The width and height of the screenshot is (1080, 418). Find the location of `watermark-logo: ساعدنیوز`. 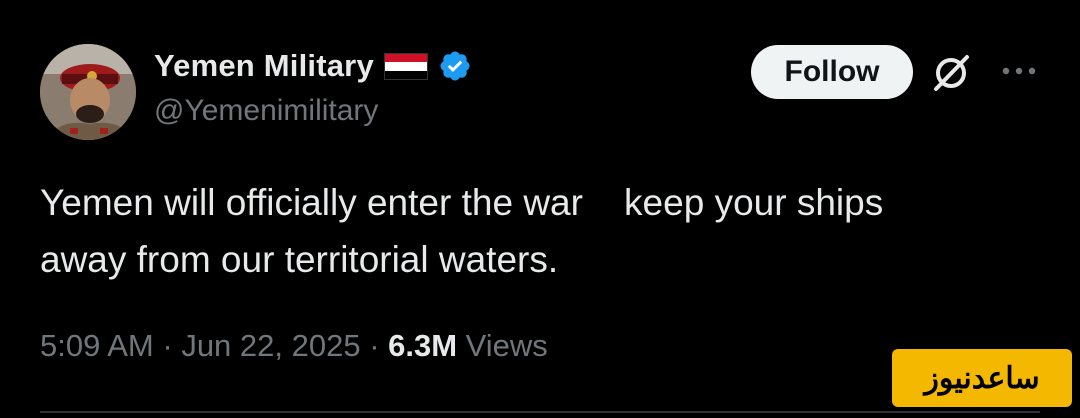

watermark-logo: ساعدنیوز is located at coordinates (982, 378).